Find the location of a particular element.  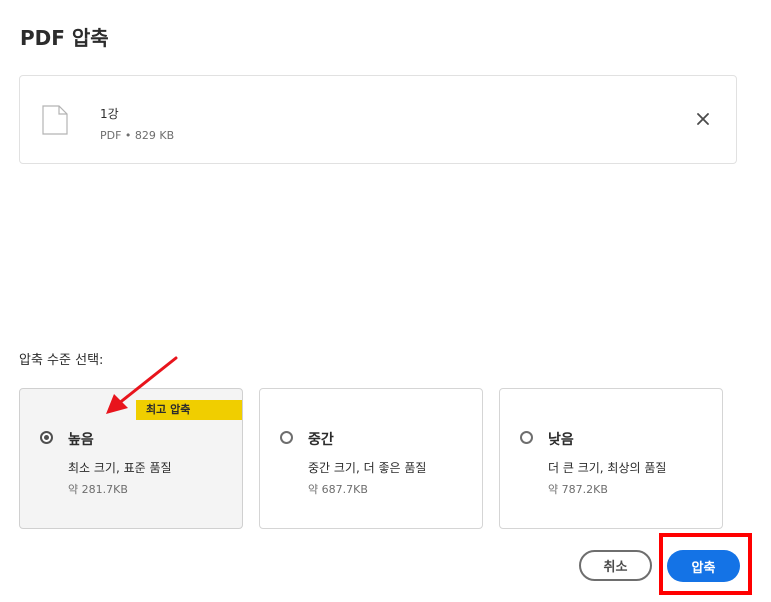

radio-high is located at coordinates (46, 437).